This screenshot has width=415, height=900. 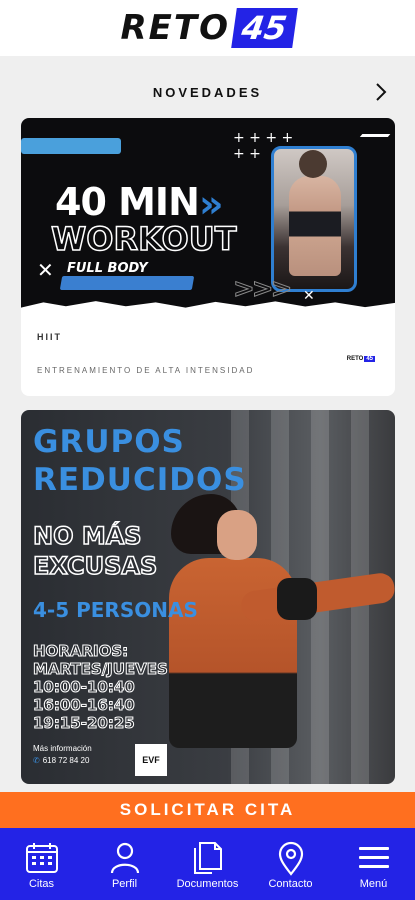 I want to click on tab-label: Citas, so click(x=41, y=884).